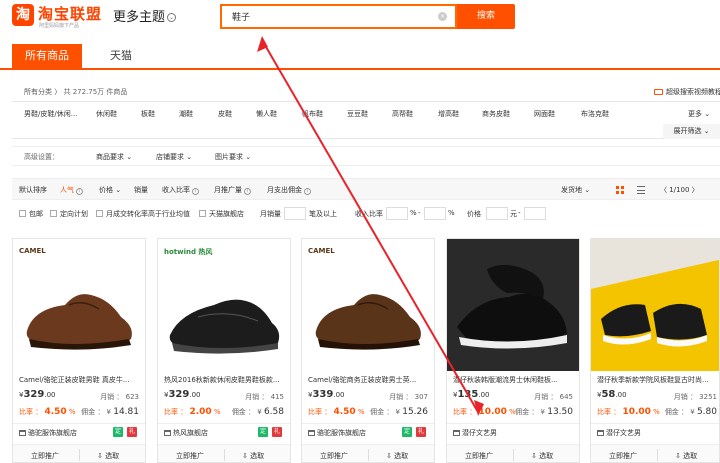 This screenshot has height=463, width=720. I want to click on percent-label: %, so click(451, 213).